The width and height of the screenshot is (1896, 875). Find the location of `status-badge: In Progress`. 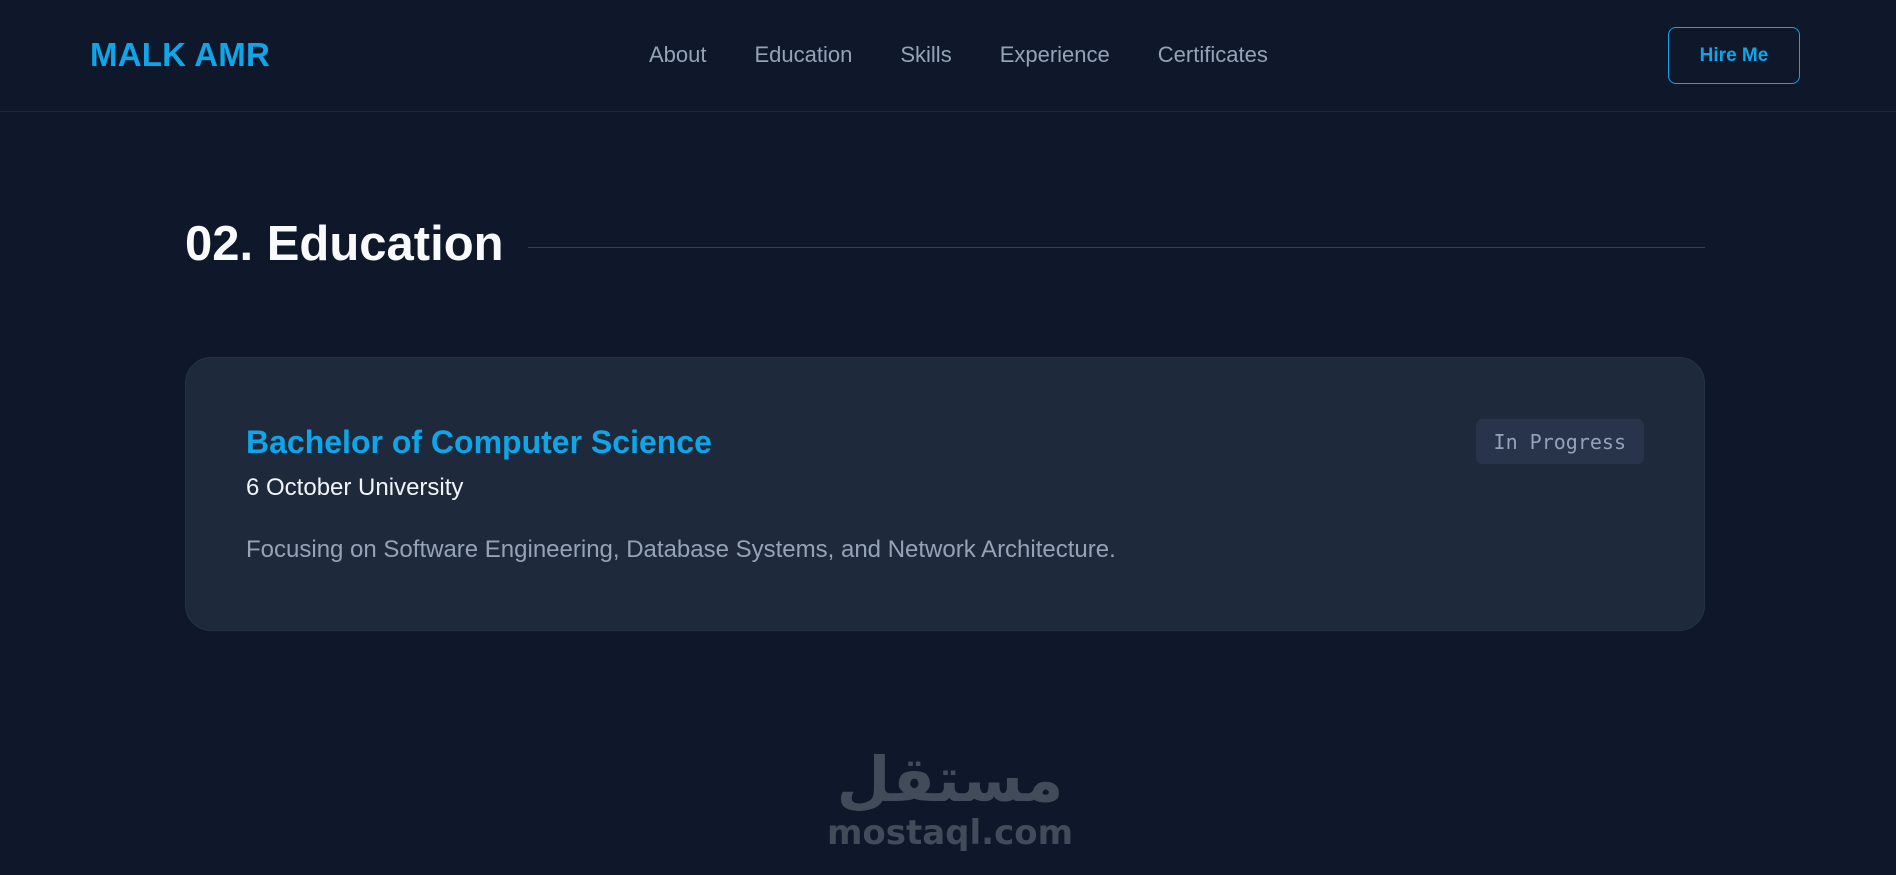

status-badge: In Progress is located at coordinates (1559, 441).